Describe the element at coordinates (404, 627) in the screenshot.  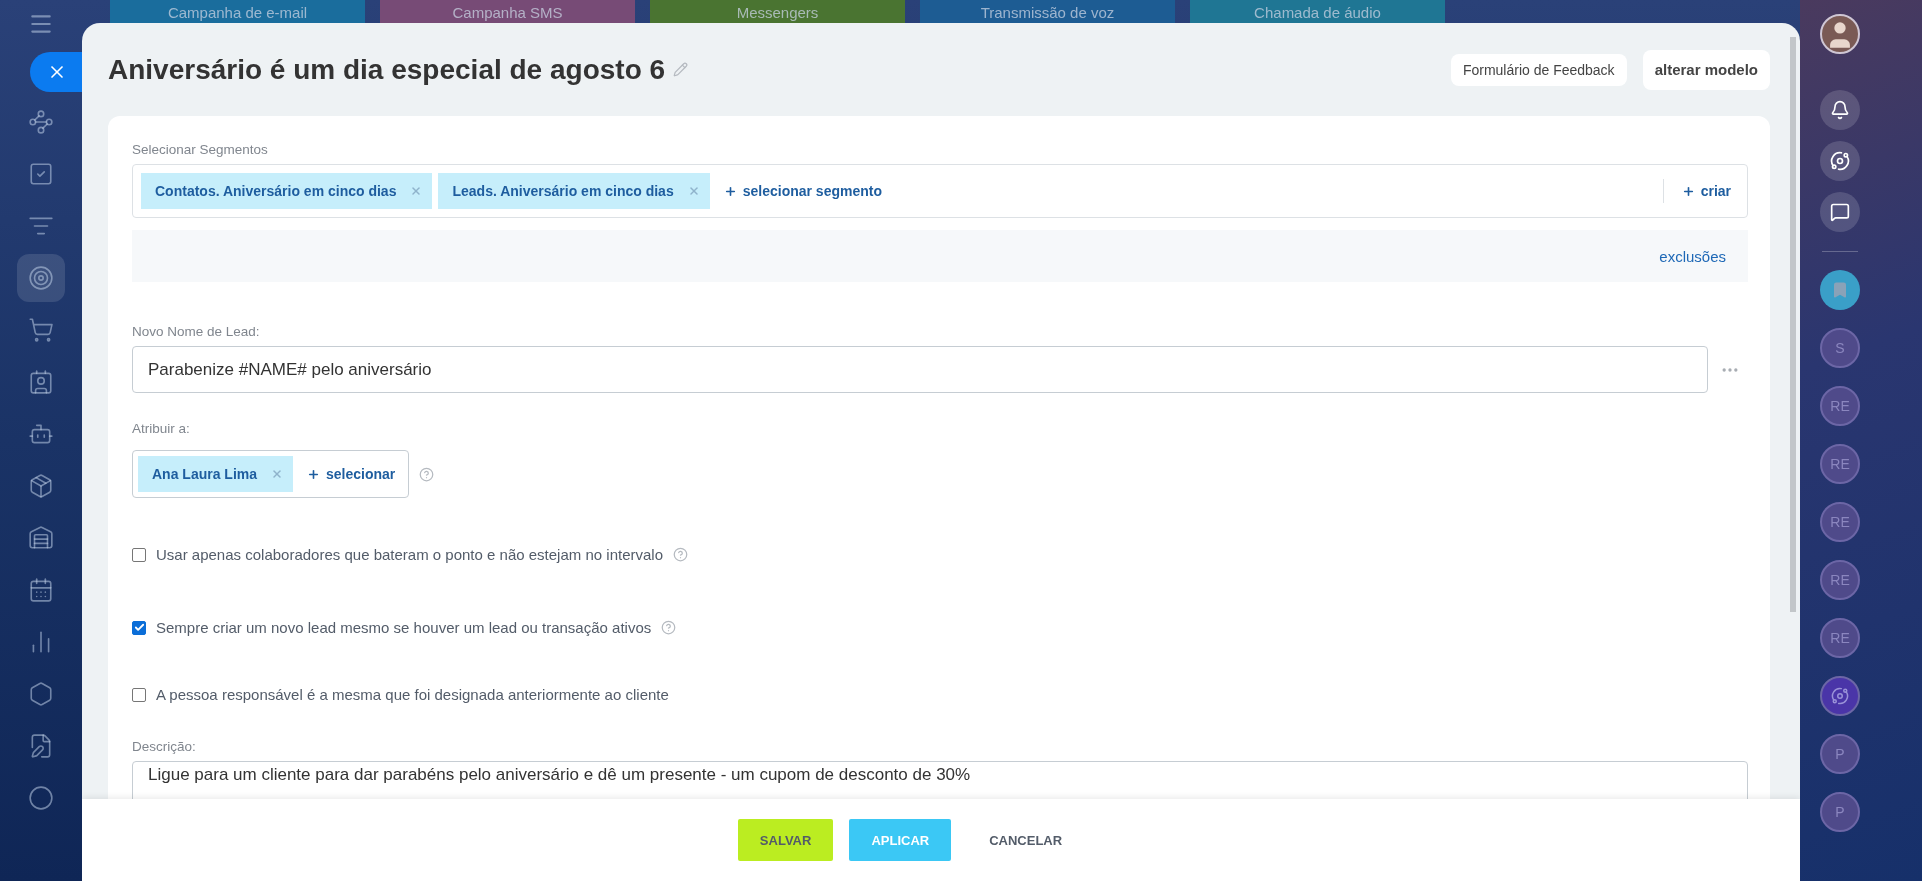
I see `option-label: Sempre criar um novo lead mesmo se houver um lead ou transação ativos` at that location.